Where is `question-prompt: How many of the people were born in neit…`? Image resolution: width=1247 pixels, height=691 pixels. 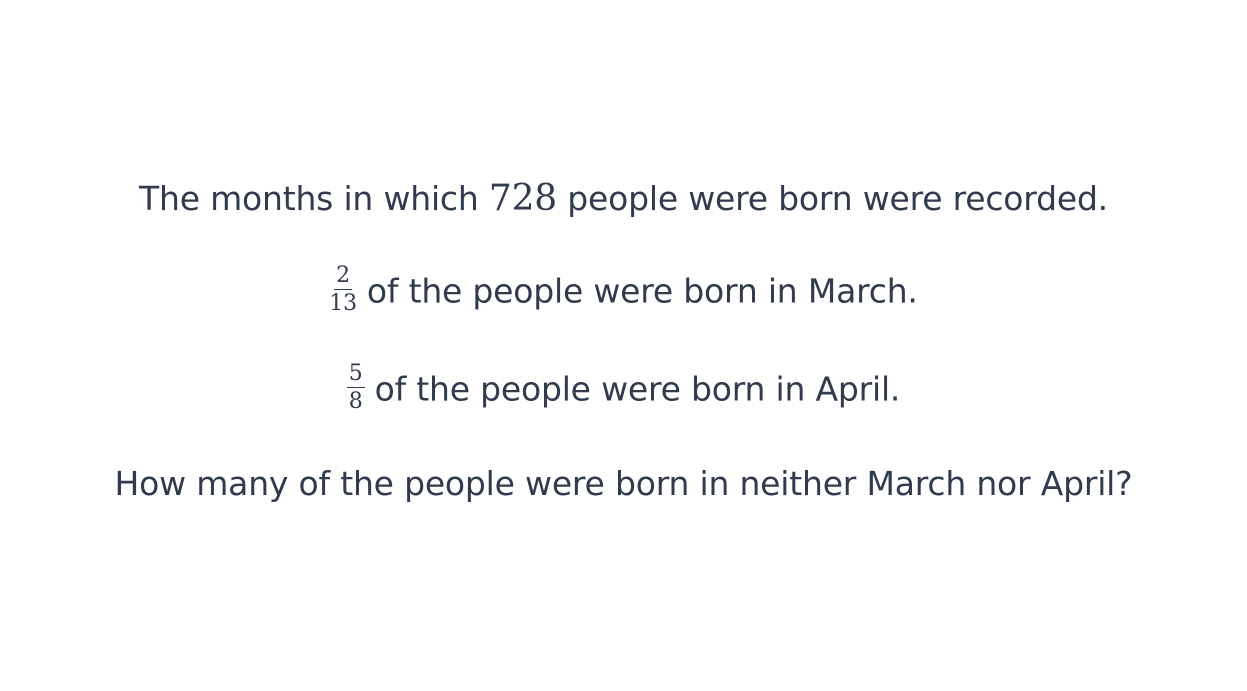
question-prompt: How many of the people were born in neit… is located at coordinates (623, 483).